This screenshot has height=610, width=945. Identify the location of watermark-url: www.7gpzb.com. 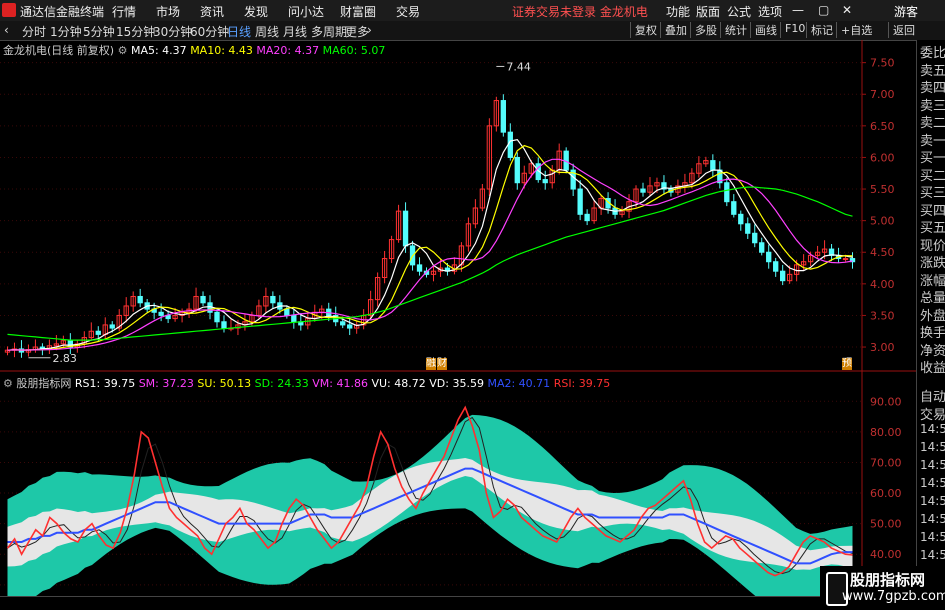
(893, 596).